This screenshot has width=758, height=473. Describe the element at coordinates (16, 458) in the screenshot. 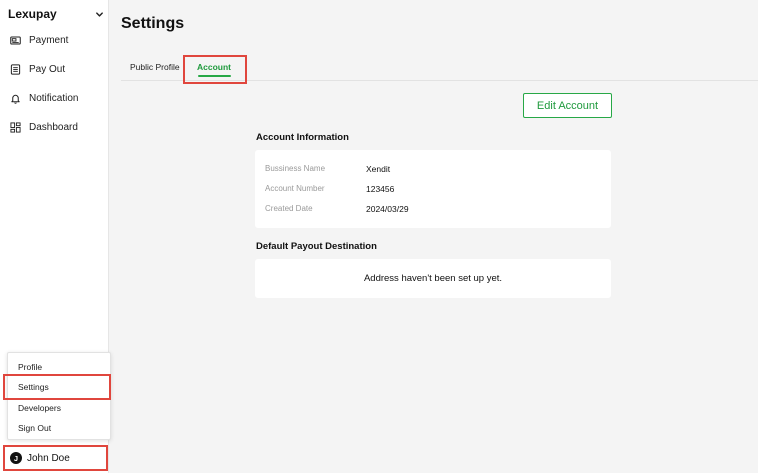

I see `avatar: J` at that location.